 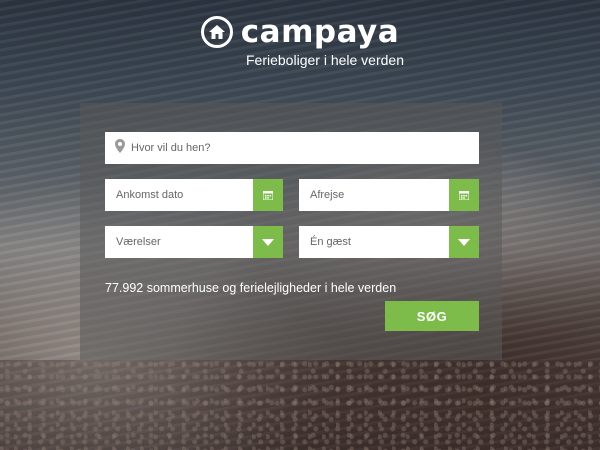 What do you see at coordinates (325, 60) in the screenshot?
I see `brand-tagline: Ferieboliger i hele verden` at bounding box center [325, 60].